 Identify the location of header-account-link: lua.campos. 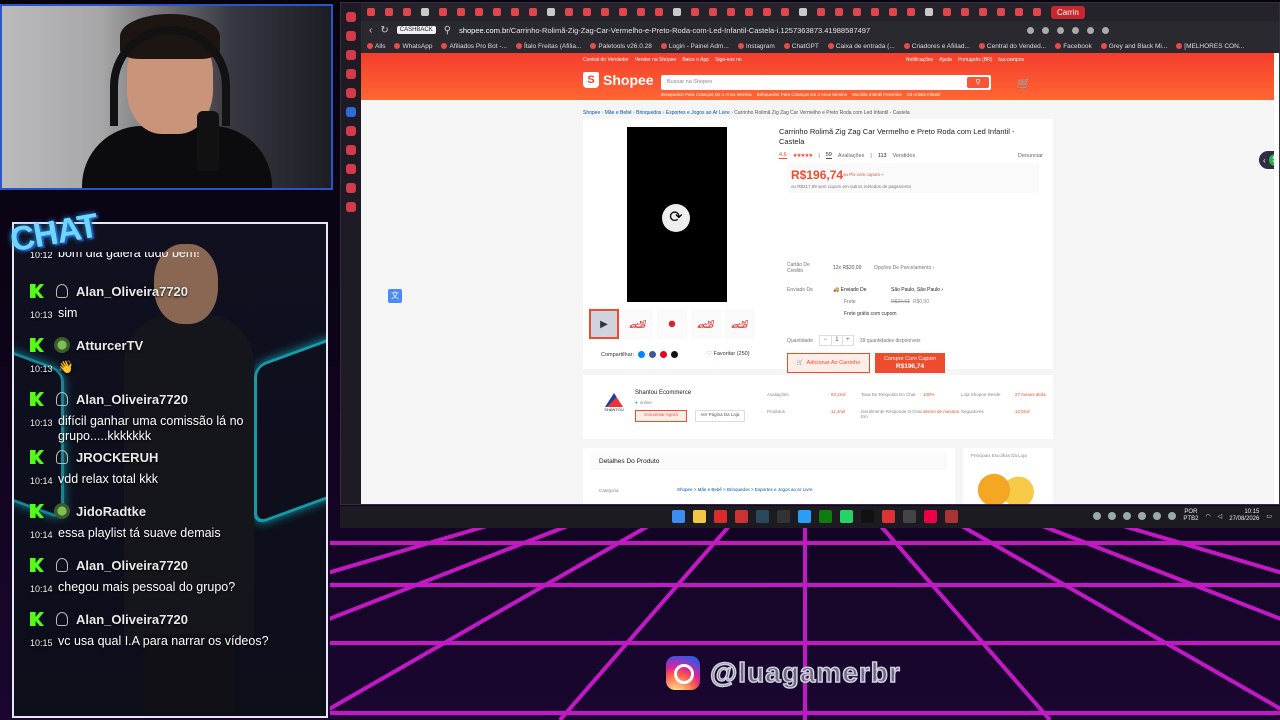
(1011, 60).